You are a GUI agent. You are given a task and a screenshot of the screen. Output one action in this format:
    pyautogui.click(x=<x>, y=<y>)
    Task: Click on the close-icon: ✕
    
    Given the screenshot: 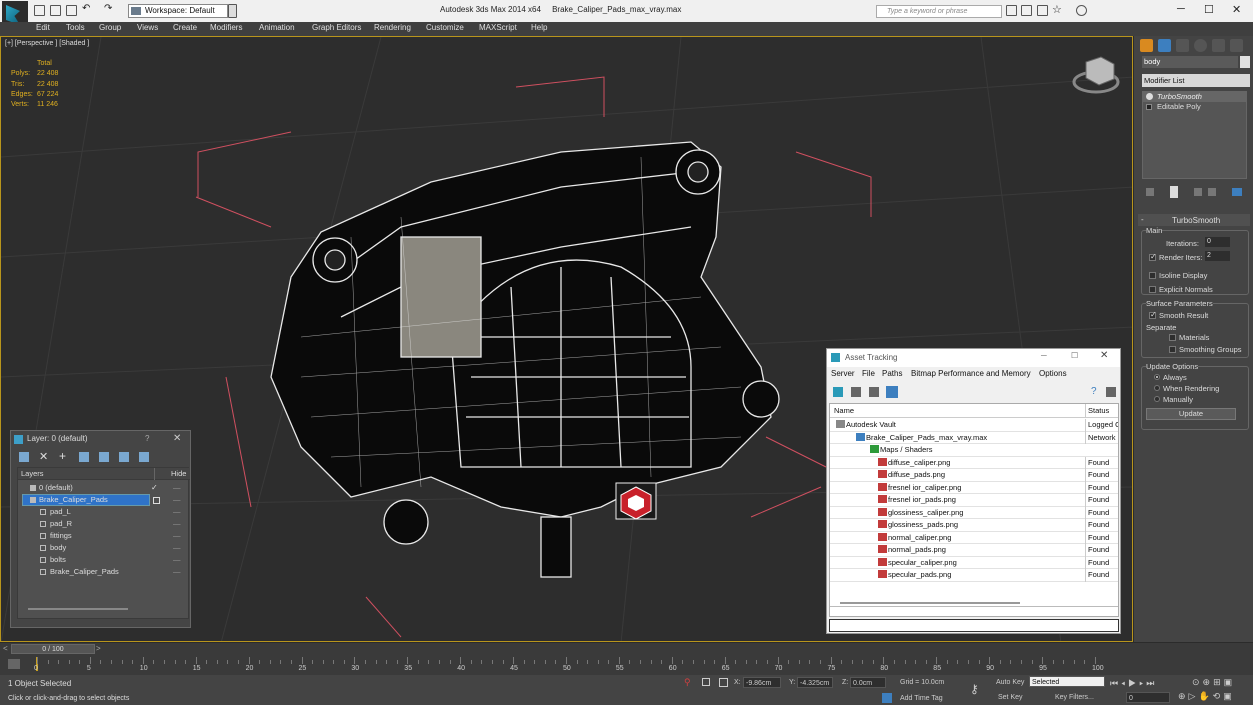 What is the action you would take?
    pyautogui.click(x=1236, y=9)
    